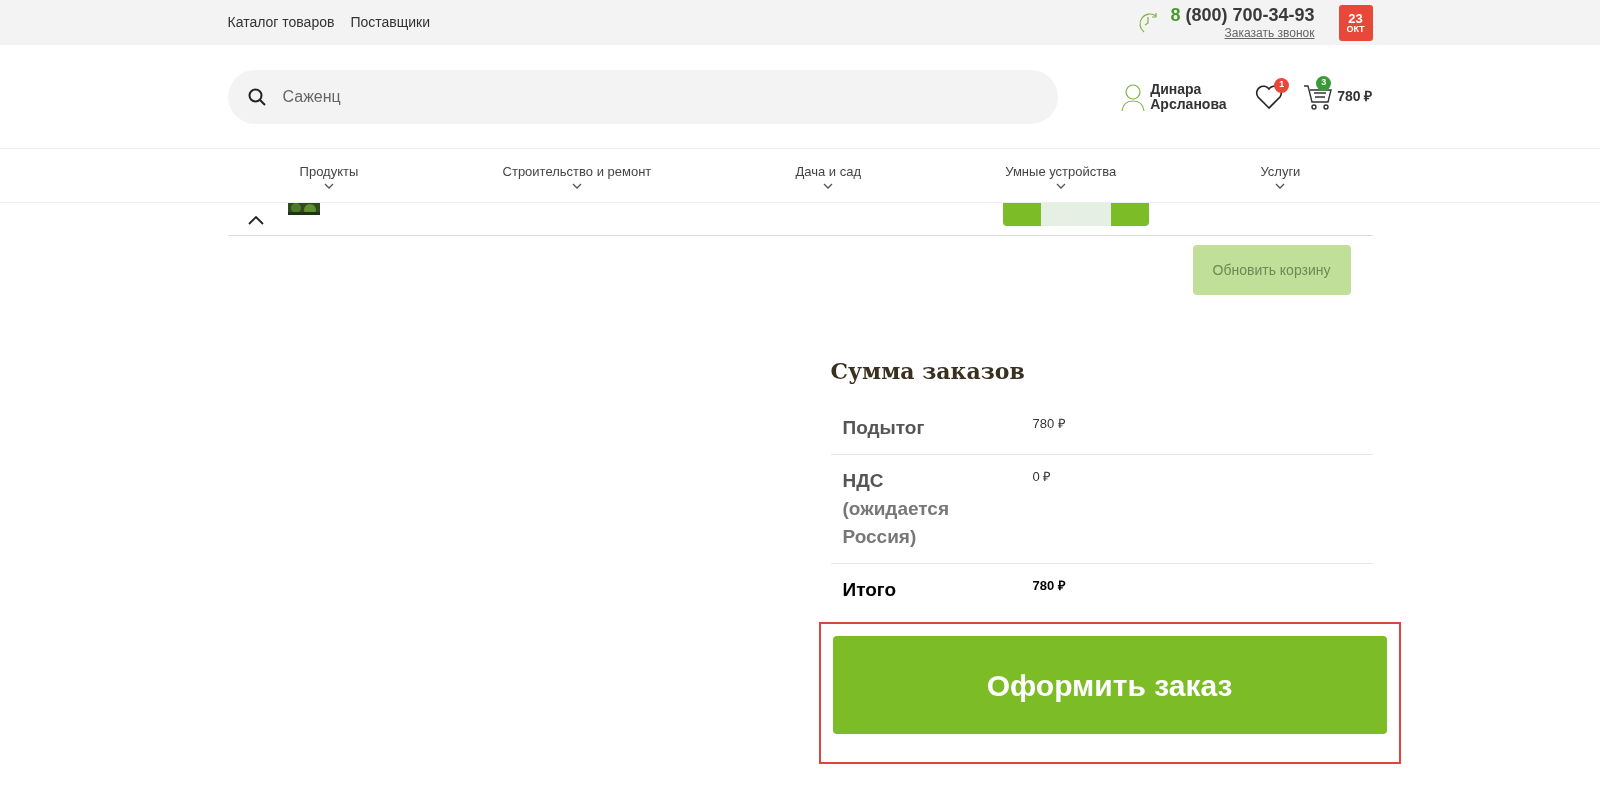 This screenshot has width=1600, height=792. What do you see at coordinates (1133, 96) in the screenshot?
I see `user-avatar-icon` at bounding box center [1133, 96].